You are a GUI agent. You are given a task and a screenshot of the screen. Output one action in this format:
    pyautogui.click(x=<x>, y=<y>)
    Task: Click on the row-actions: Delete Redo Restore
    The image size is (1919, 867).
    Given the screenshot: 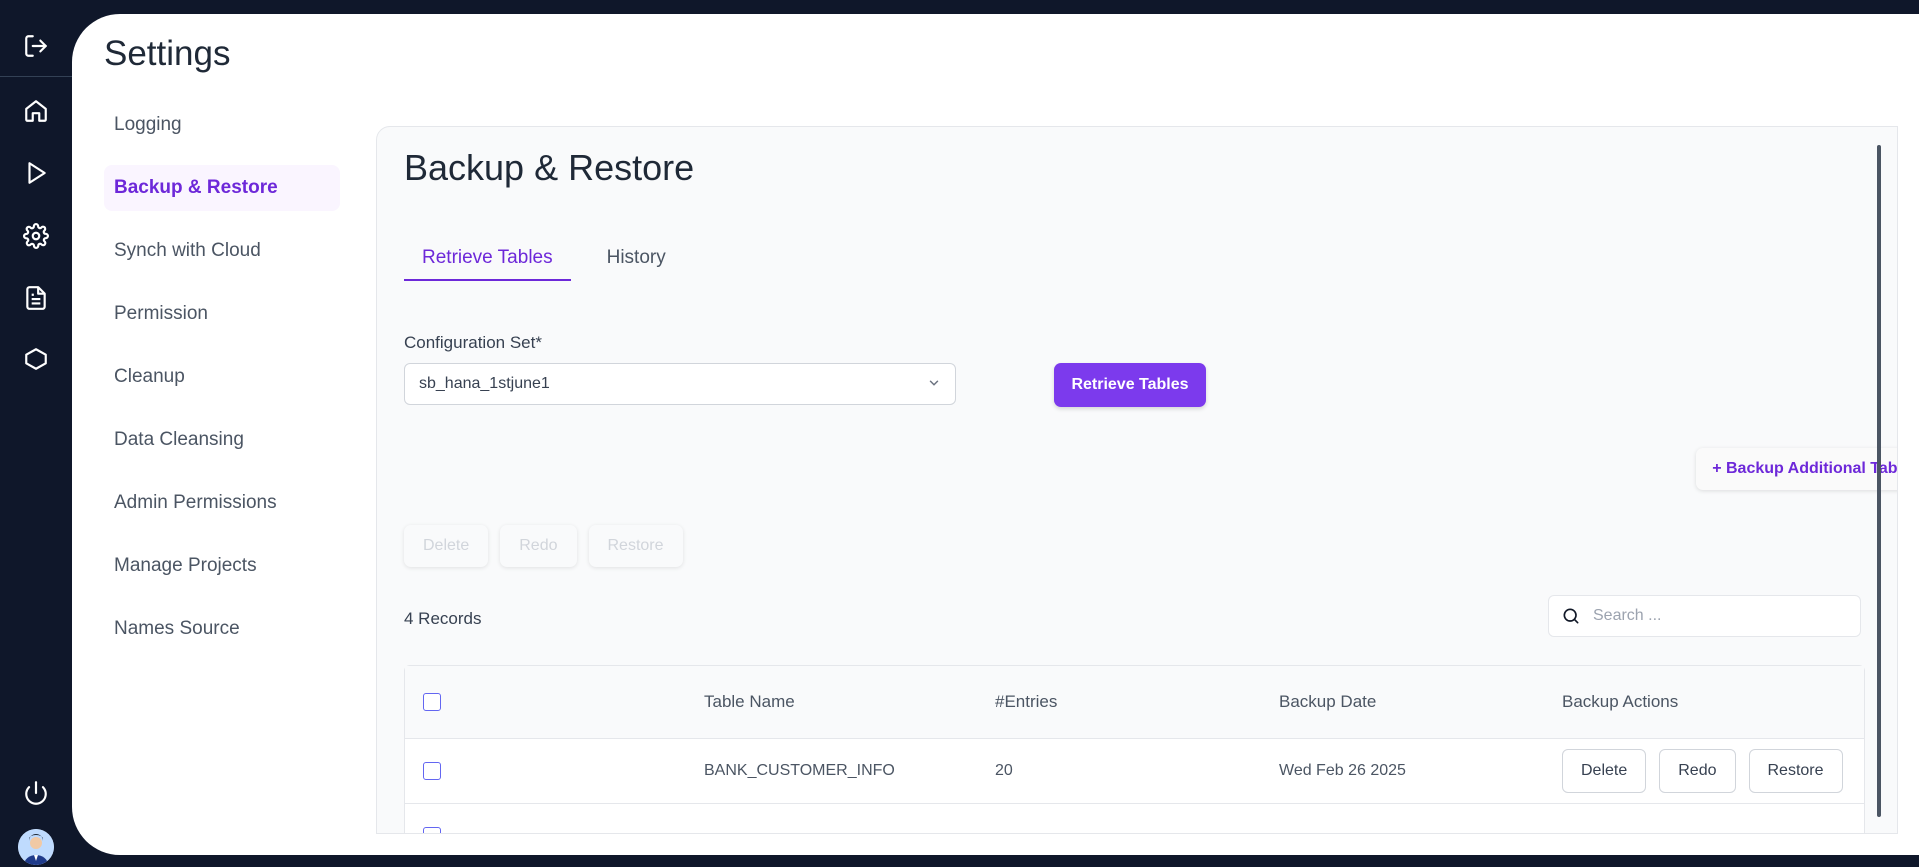 What is the action you would take?
    pyautogui.click(x=1702, y=771)
    